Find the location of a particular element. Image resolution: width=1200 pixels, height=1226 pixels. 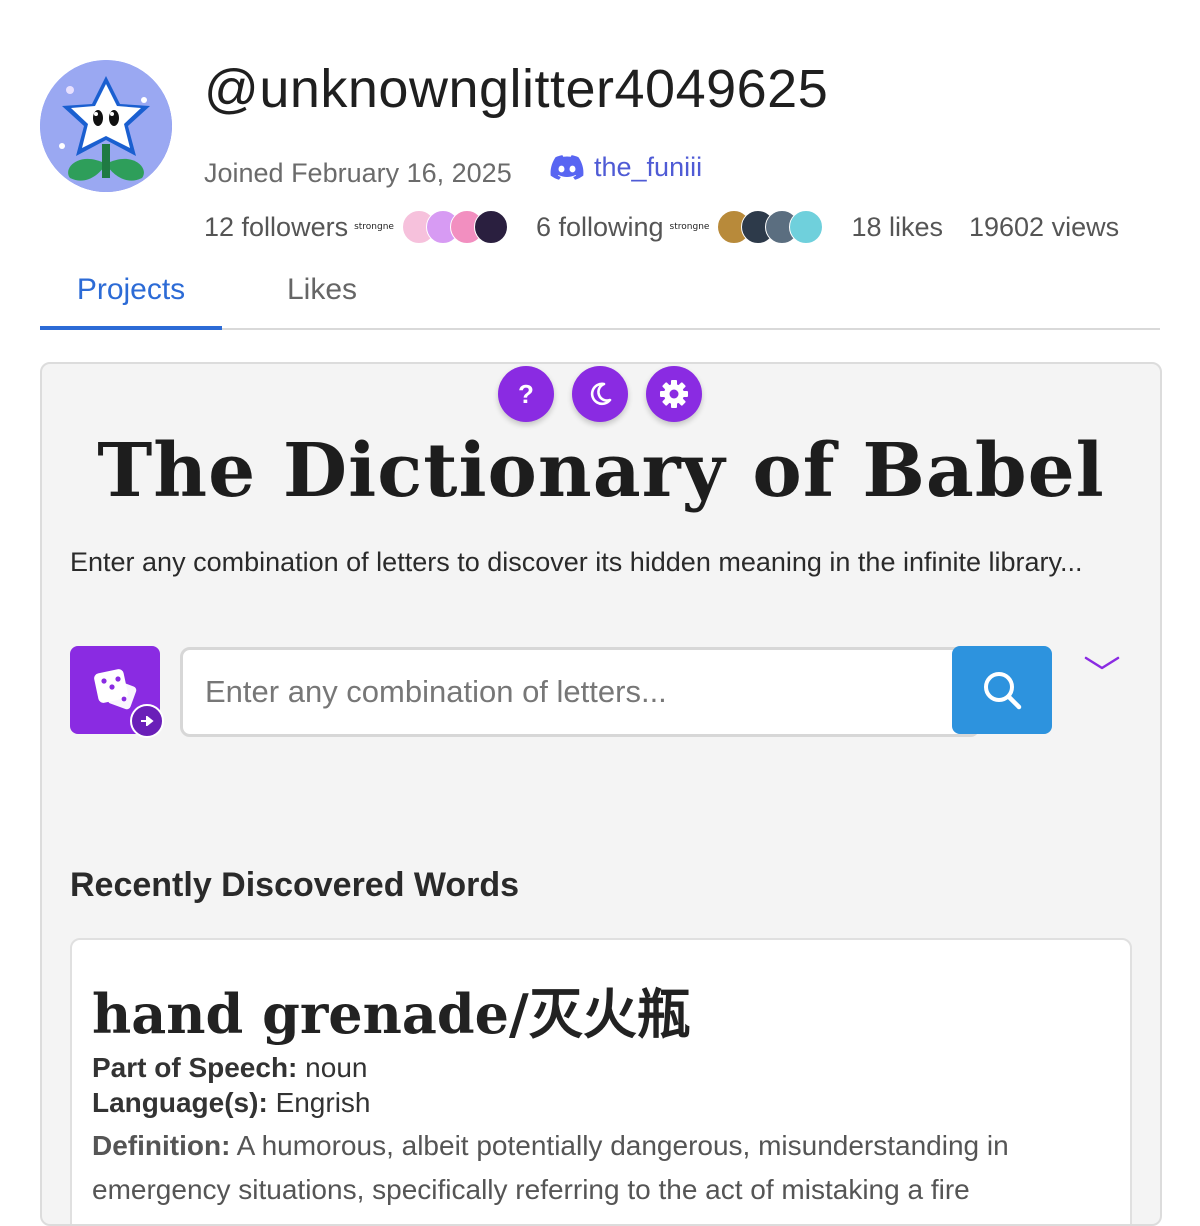

languages: Language(s): Engrish is located at coordinates (231, 1103).